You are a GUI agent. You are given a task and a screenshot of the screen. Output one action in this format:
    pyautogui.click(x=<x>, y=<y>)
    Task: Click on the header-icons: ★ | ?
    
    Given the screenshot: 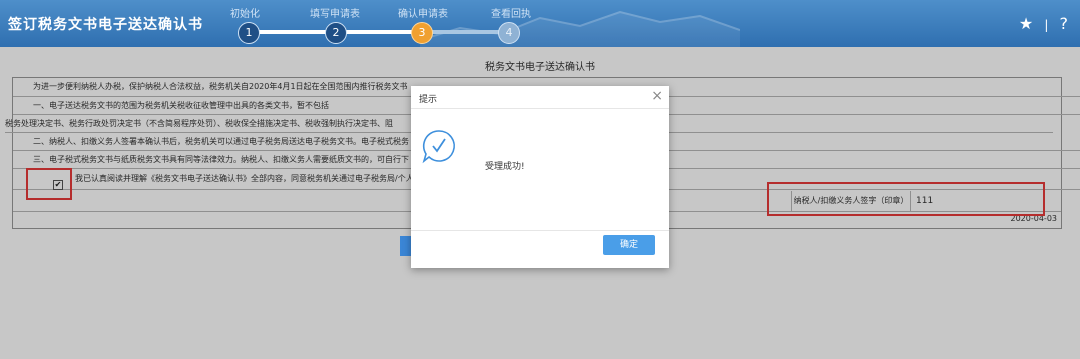 What is the action you would take?
    pyautogui.click(x=1040, y=23)
    